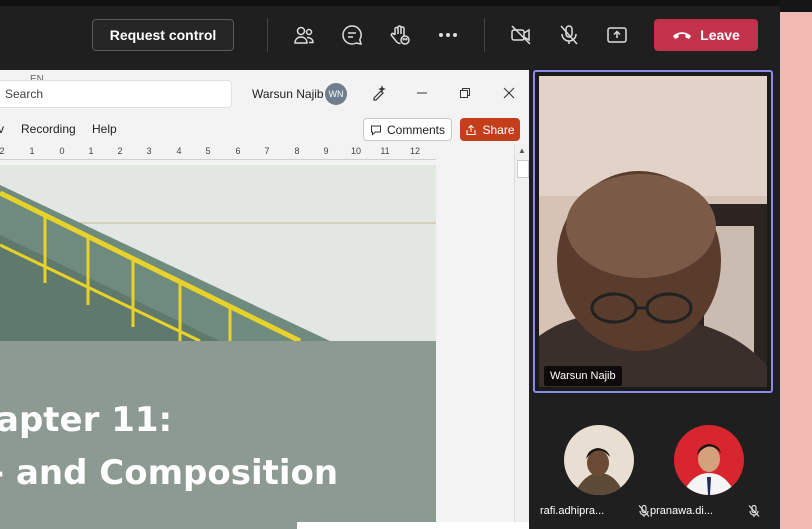 This screenshot has height=529, width=812. I want to click on restore-icon, so click(465, 93).